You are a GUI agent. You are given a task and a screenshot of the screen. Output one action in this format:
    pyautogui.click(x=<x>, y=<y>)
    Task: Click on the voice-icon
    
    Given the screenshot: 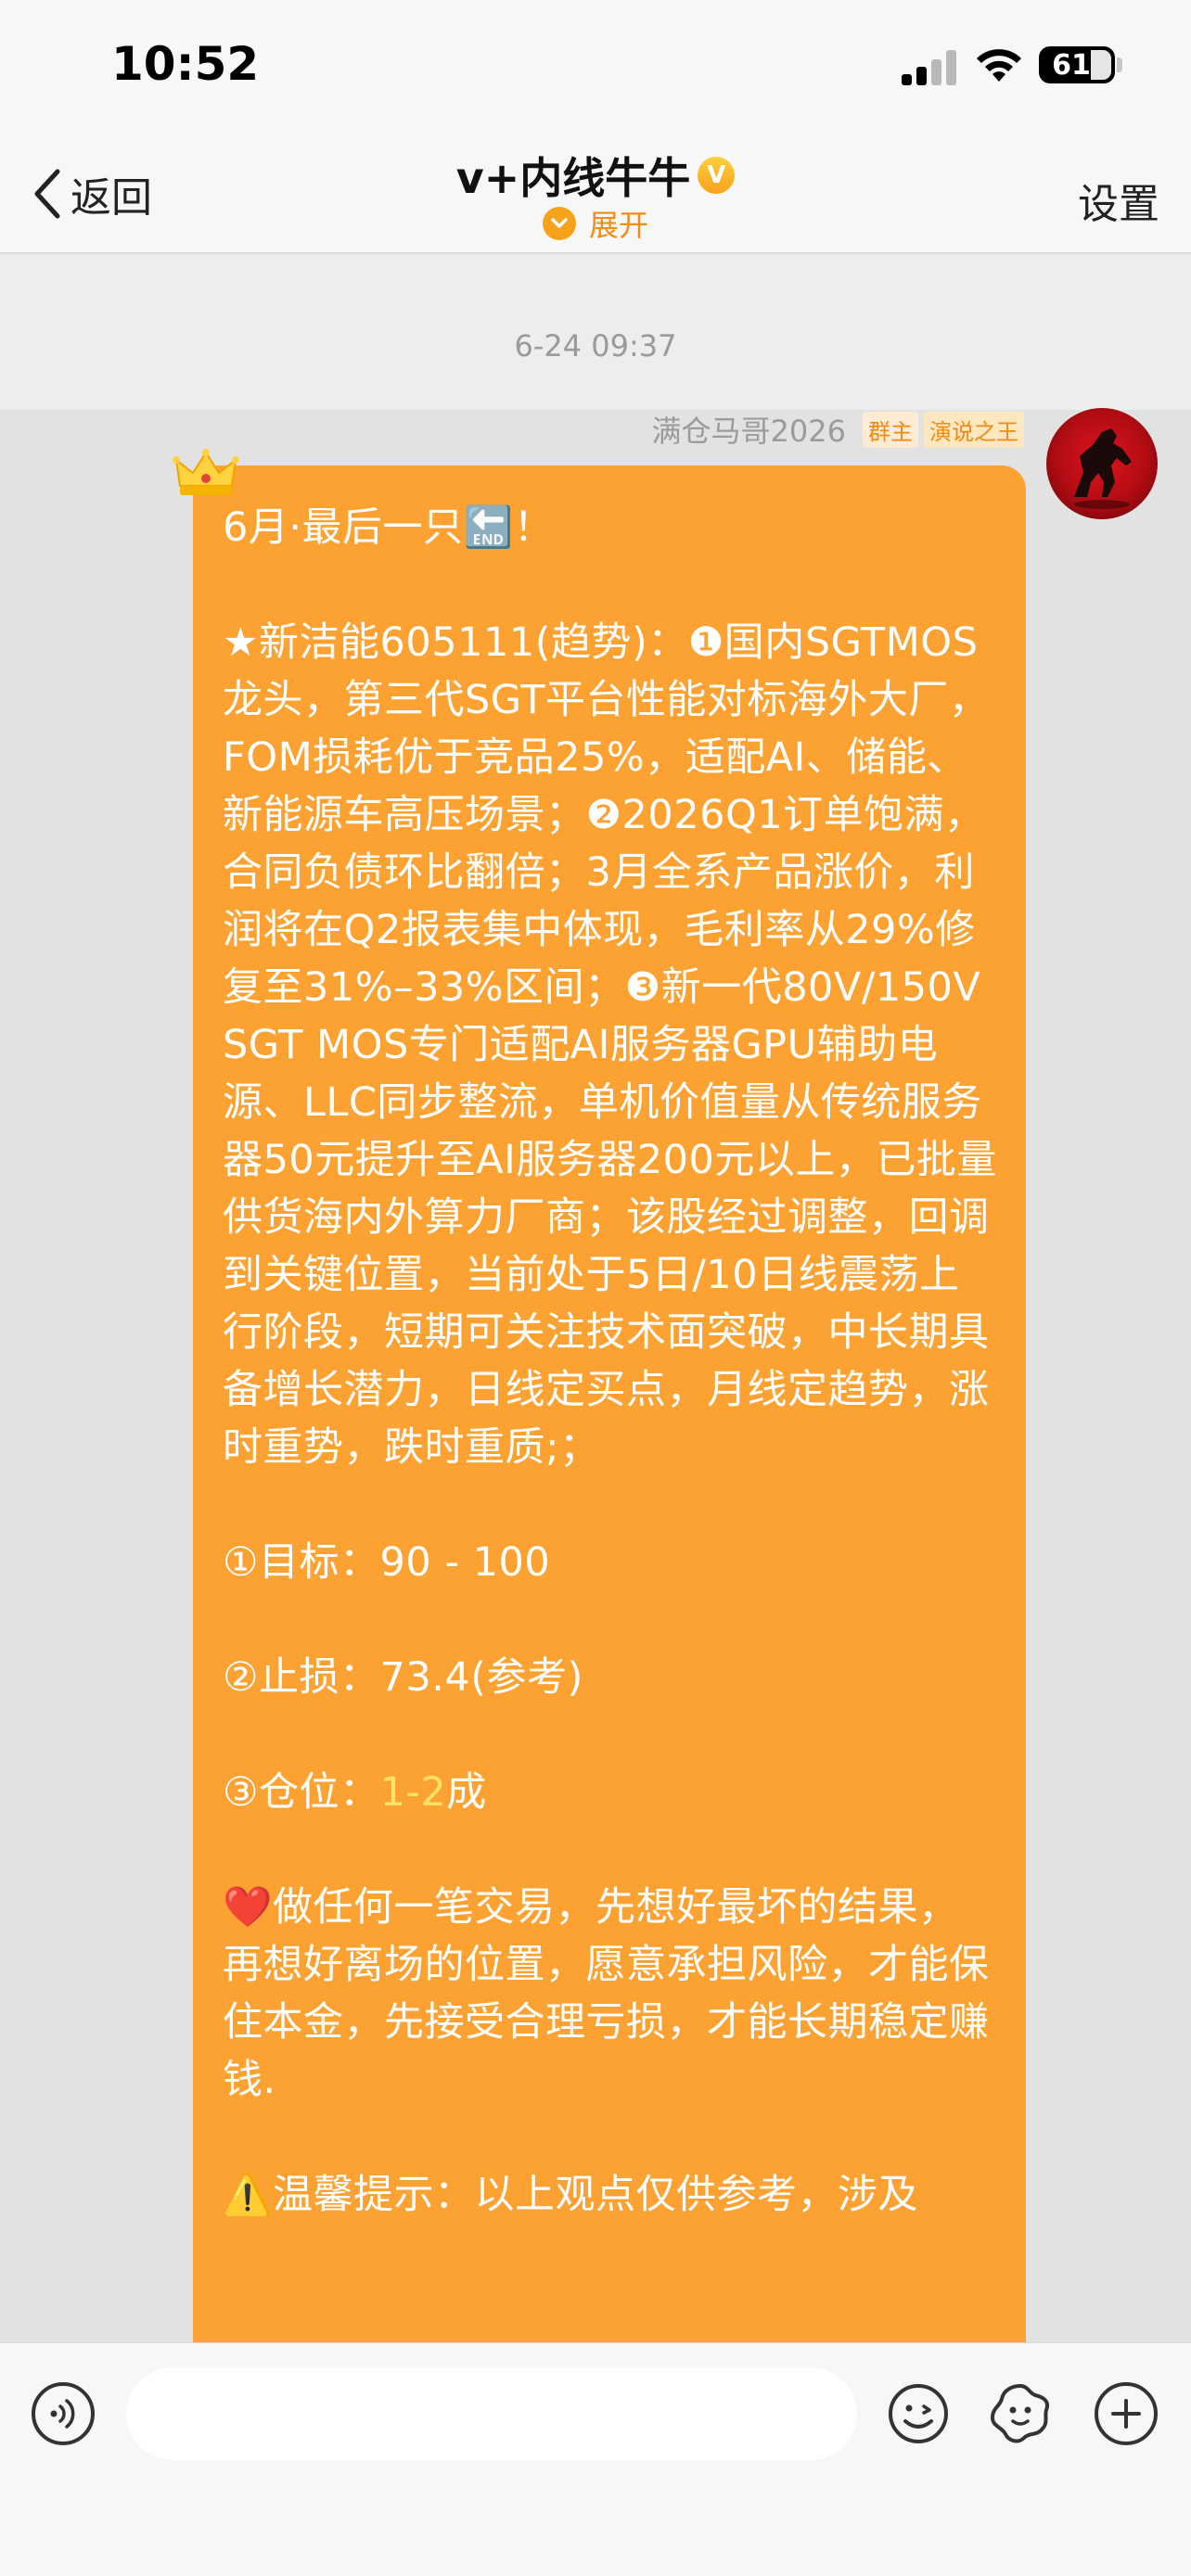 What is the action you would take?
    pyautogui.click(x=63, y=2414)
    